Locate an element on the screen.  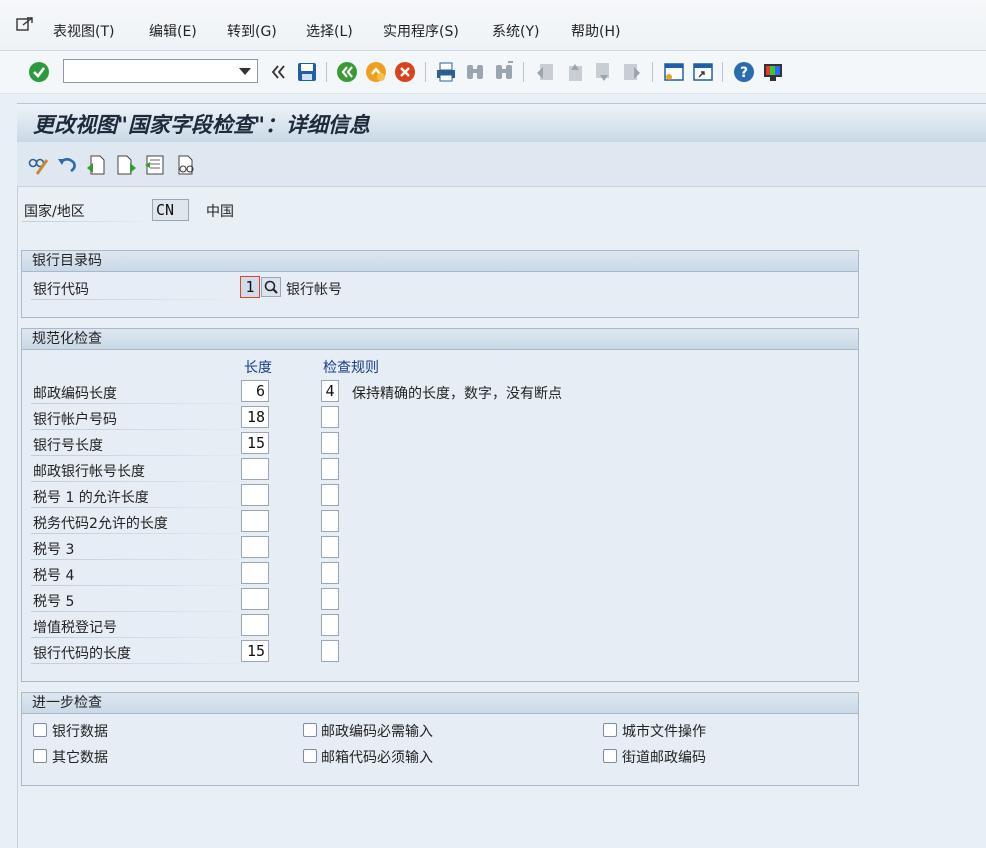
further-checks-group: 进一步检查 is located at coordinates (440, 739).